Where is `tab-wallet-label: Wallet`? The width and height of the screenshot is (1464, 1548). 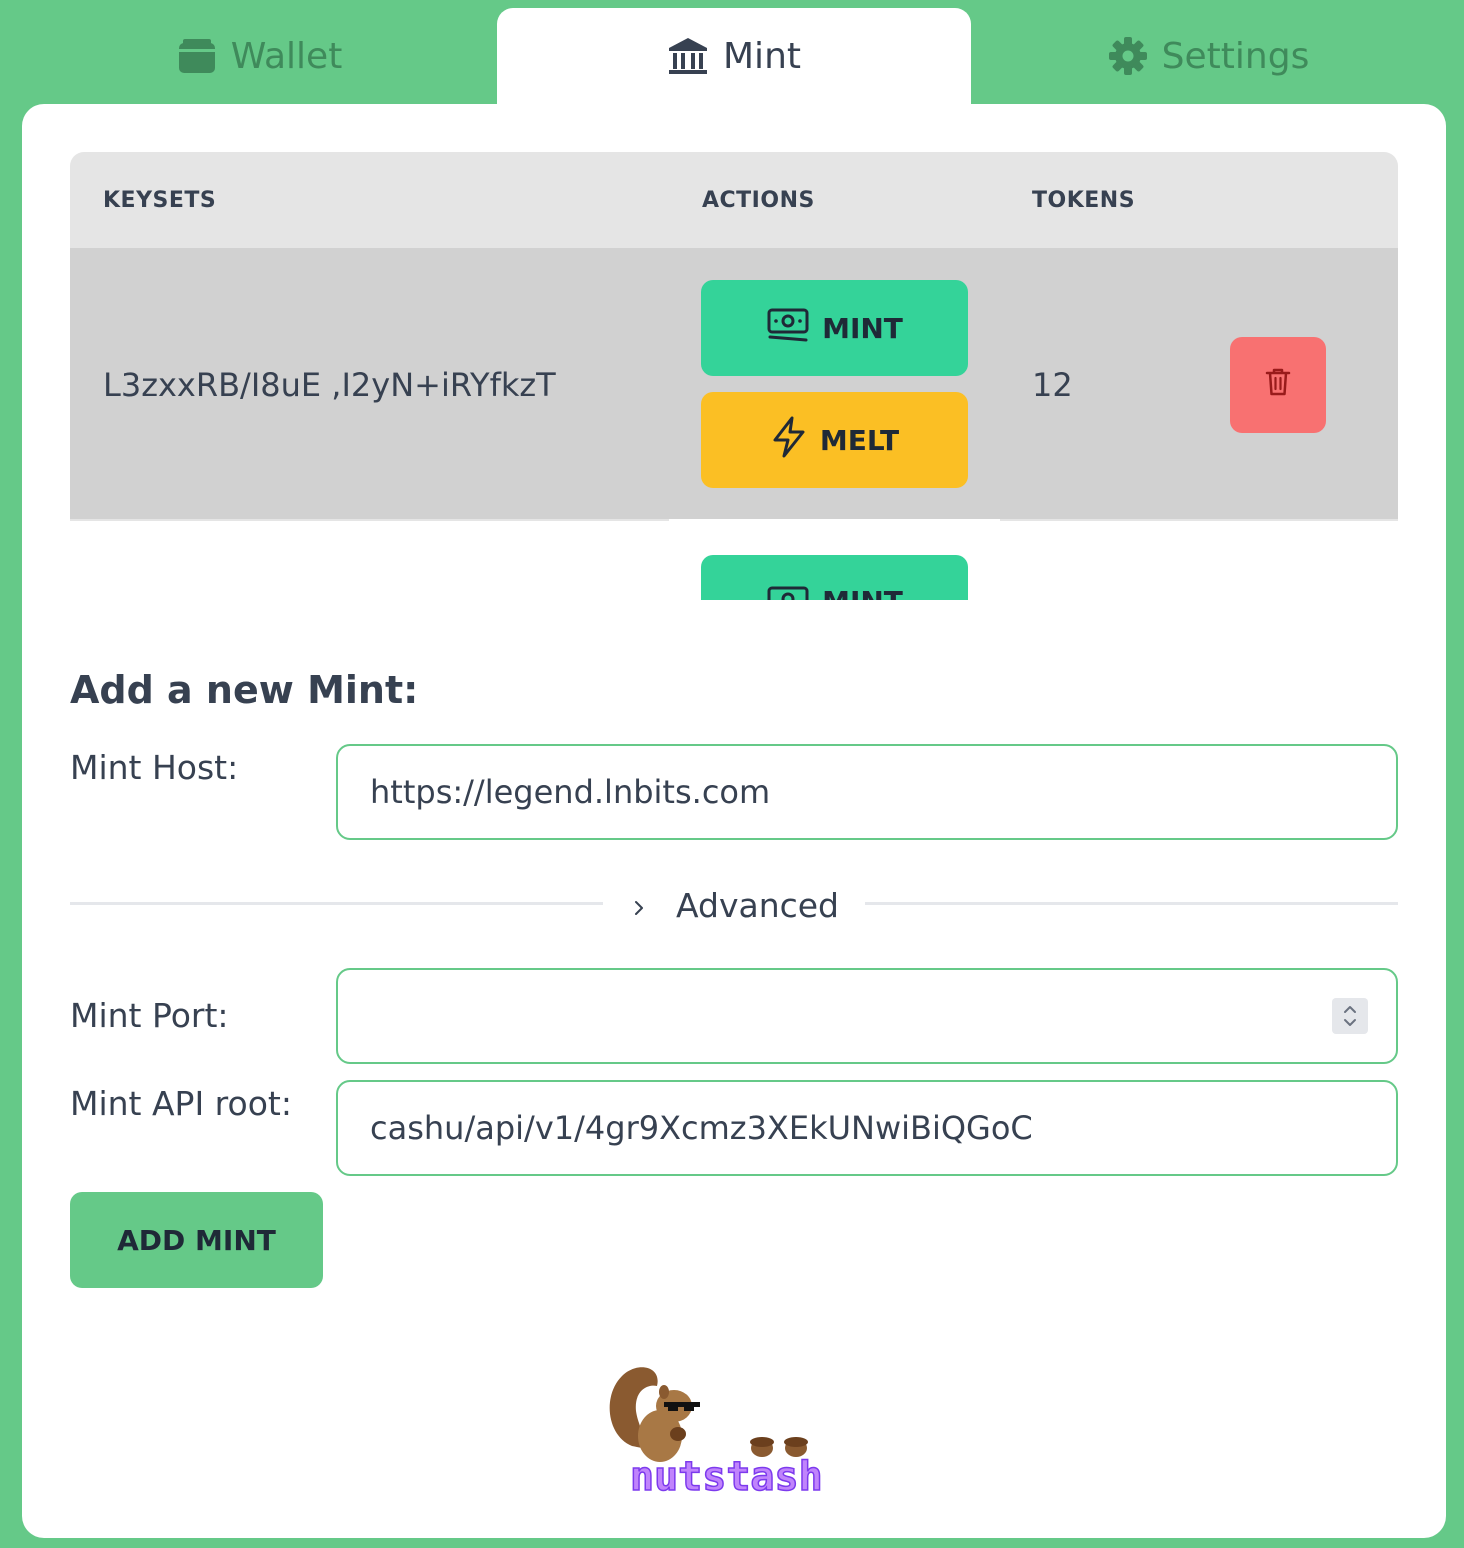 tab-wallet-label: Wallet is located at coordinates (286, 56).